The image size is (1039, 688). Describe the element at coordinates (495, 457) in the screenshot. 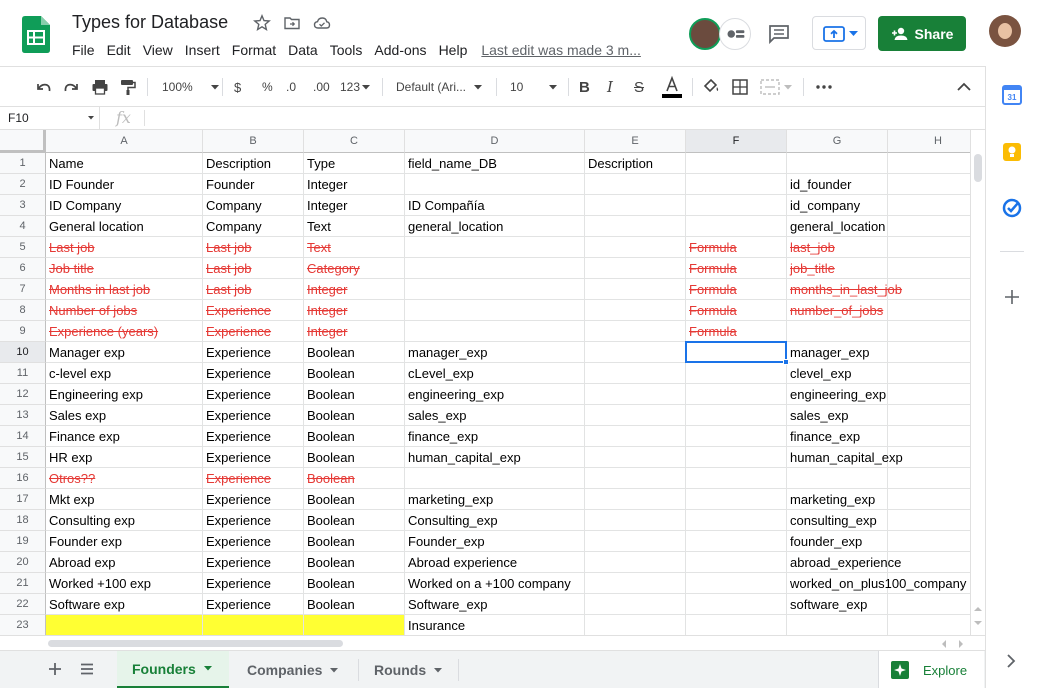

I see `cell-d15: human_capital_exp` at that location.